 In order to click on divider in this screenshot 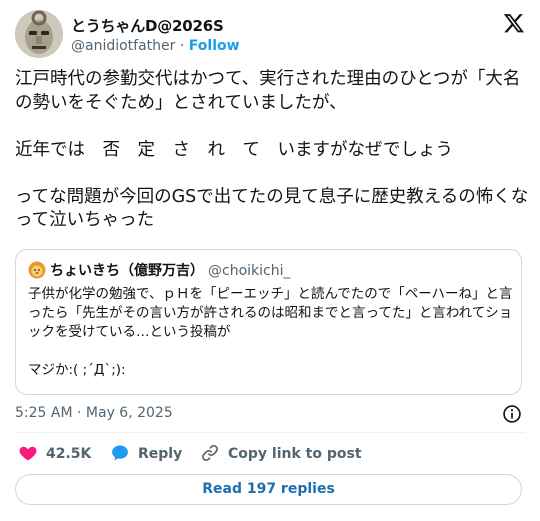, I will do `click(270, 432)`.